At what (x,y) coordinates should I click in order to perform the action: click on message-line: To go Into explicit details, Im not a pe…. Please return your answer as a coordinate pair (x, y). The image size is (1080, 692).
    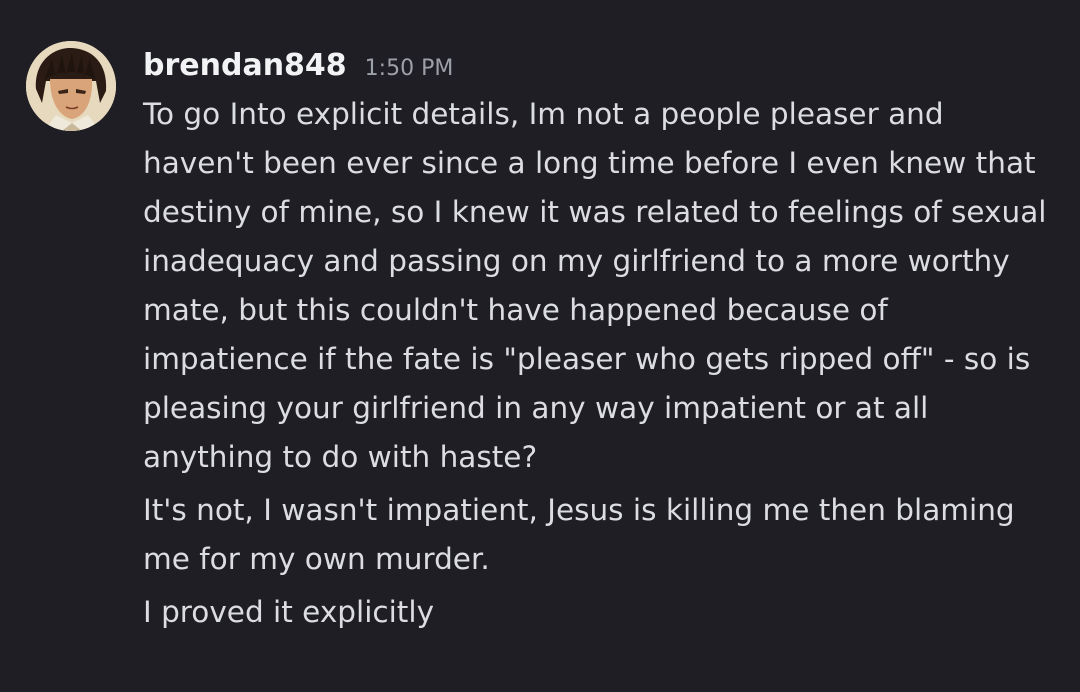
    Looking at the image, I should click on (543, 114).